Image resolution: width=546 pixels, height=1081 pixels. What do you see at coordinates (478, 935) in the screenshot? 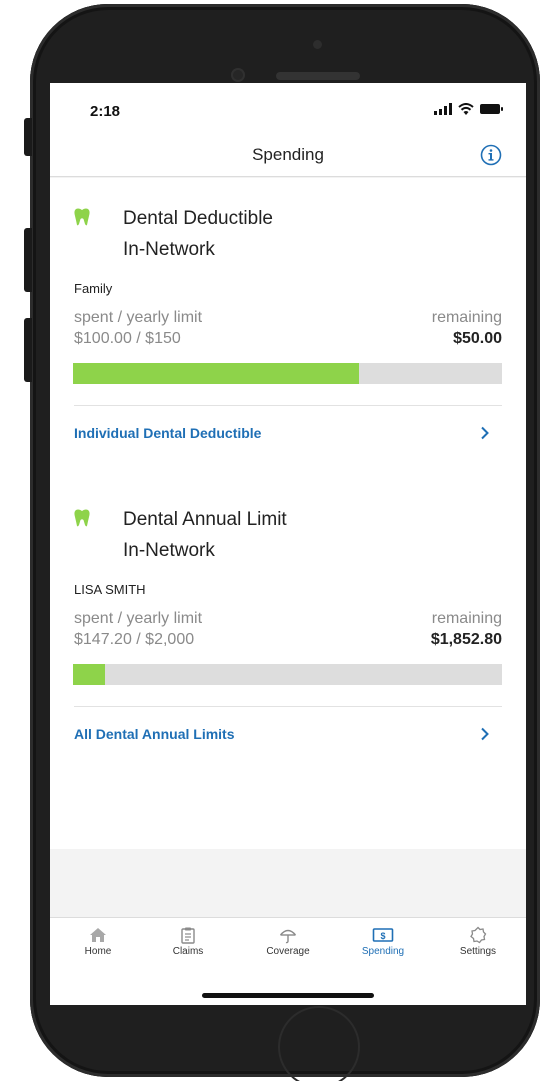
I see `gear-icon` at bounding box center [478, 935].